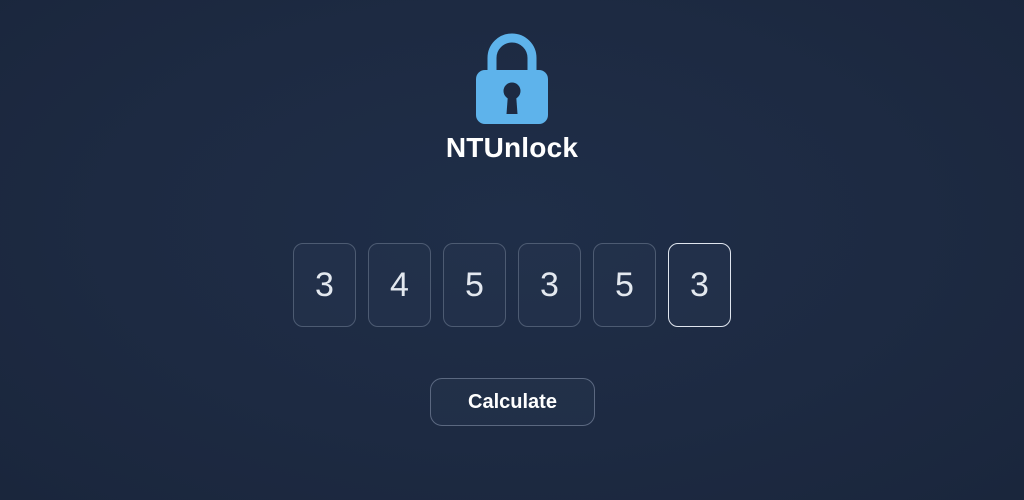  Describe the element at coordinates (512, 285) in the screenshot. I see `pin-input-row` at that location.